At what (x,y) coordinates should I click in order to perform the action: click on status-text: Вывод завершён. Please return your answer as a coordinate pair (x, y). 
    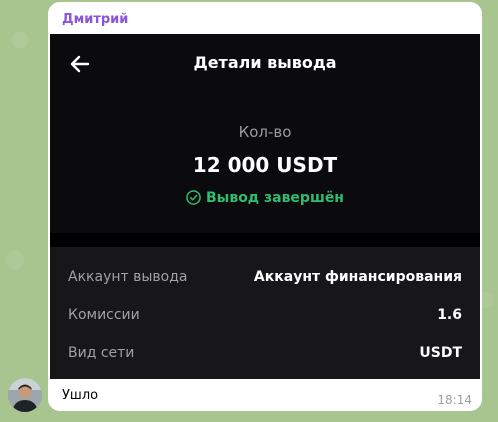
    Looking at the image, I should click on (275, 198).